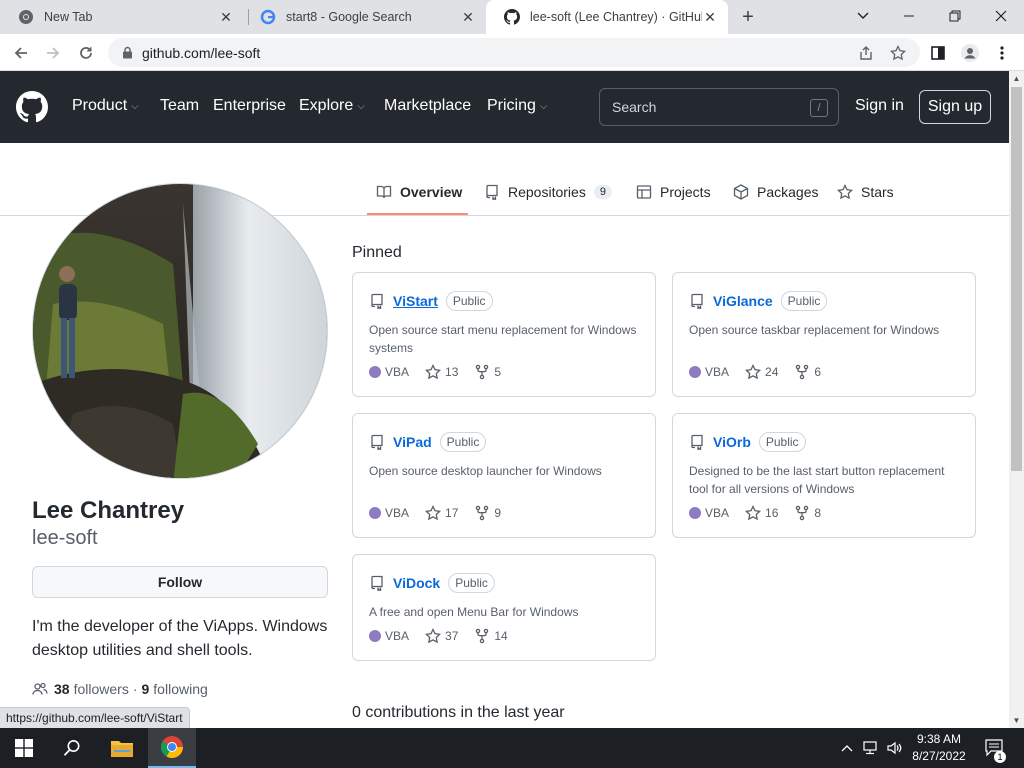  Describe the element at coordinates (122, 17) in the screenshot. I see `browser-tab-new-tab: New Tab ✕` at that location.